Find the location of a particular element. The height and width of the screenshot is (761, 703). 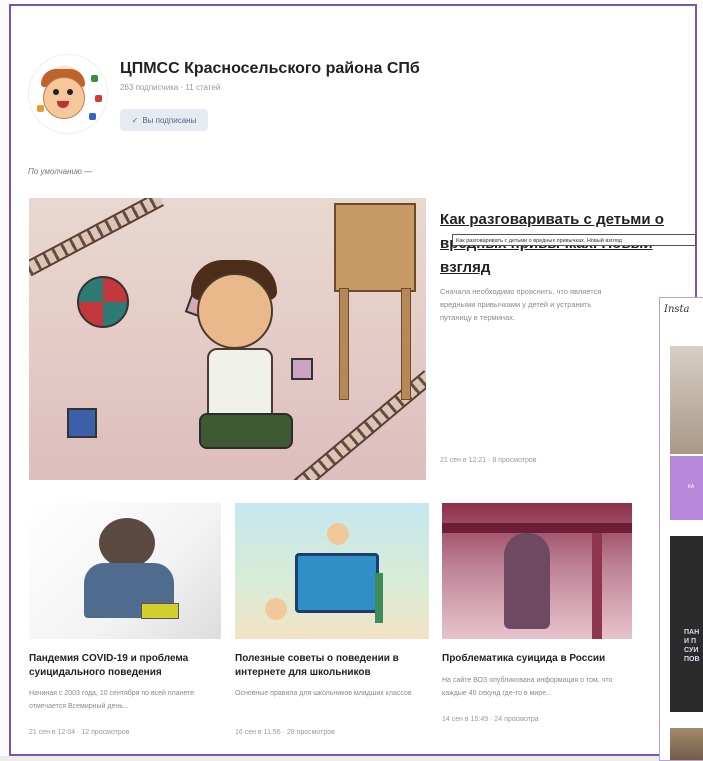

tram-rail-illustration is located at coordinates (537, 528).